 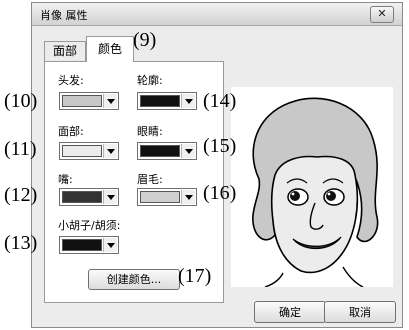 I want to click on dialog-title: 肖像 属性, so click(x=64, y=15).